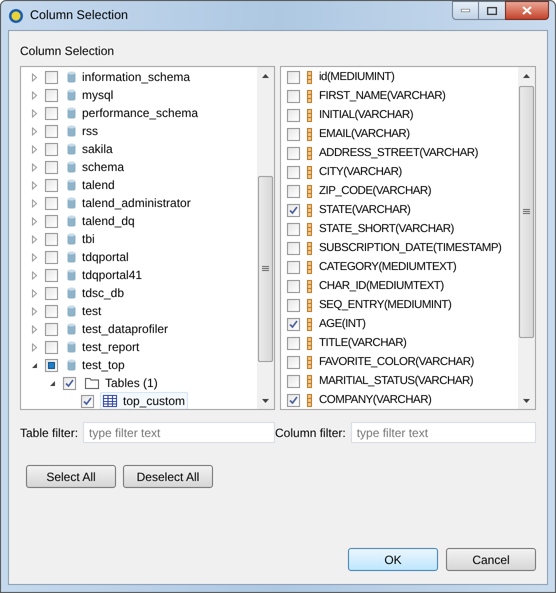 The image size is (556, 593). I want to click on close-button, so click(527, 10).